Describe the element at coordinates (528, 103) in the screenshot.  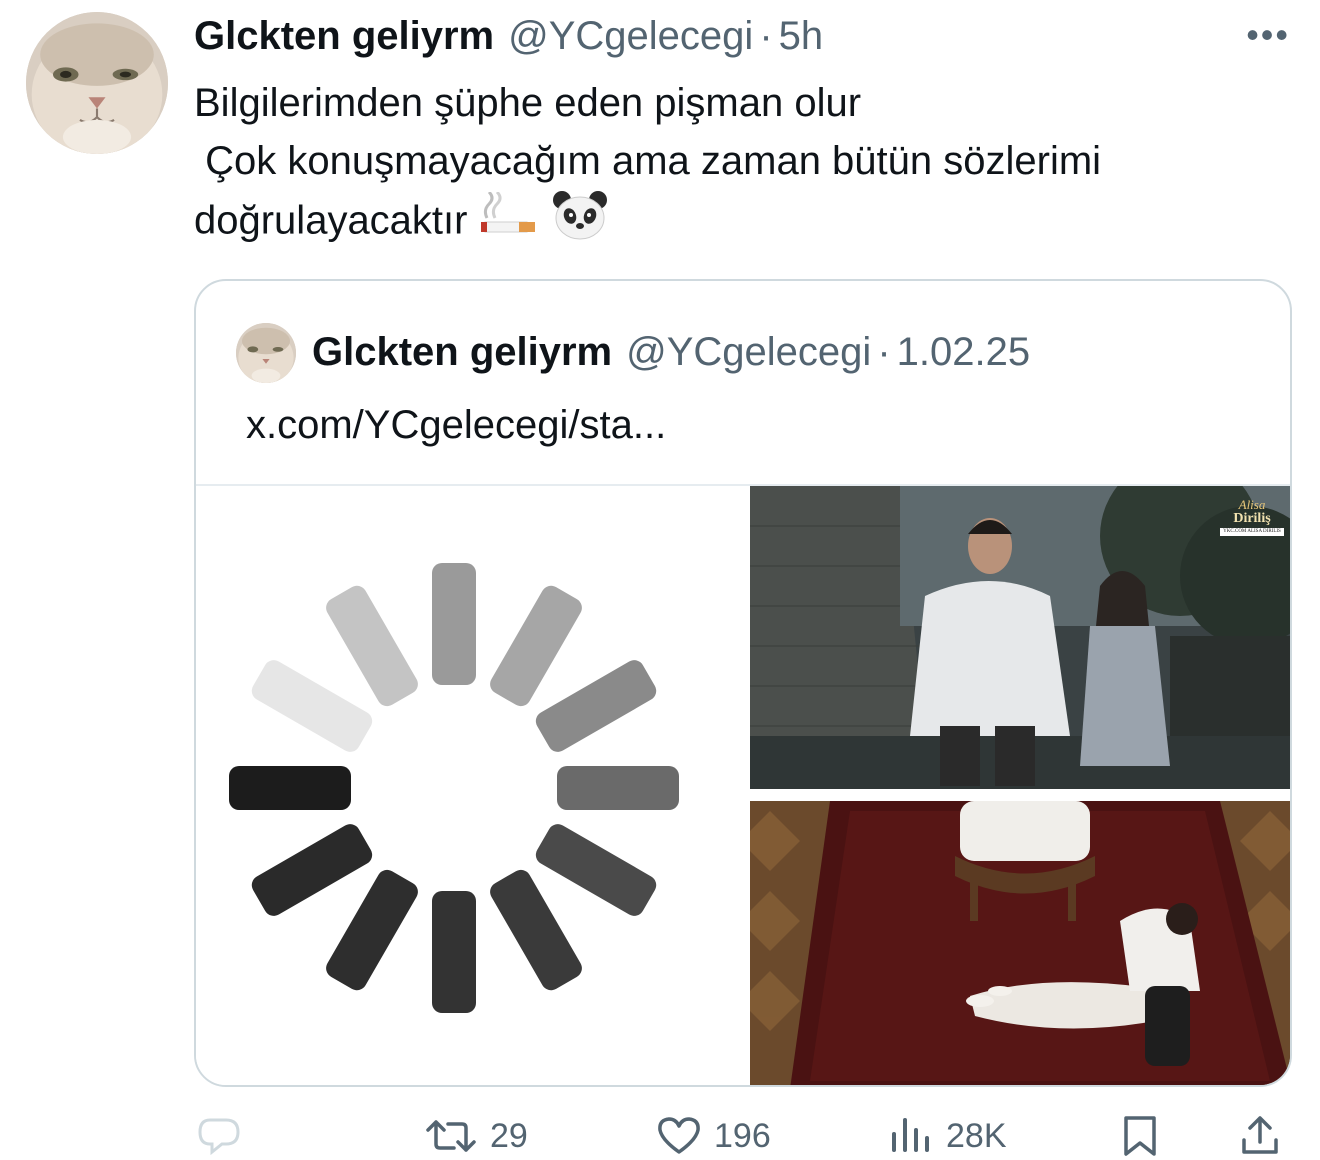
I see `tweet-text-line: Bilgilerimden şüphe eden pişman olur` at that location.